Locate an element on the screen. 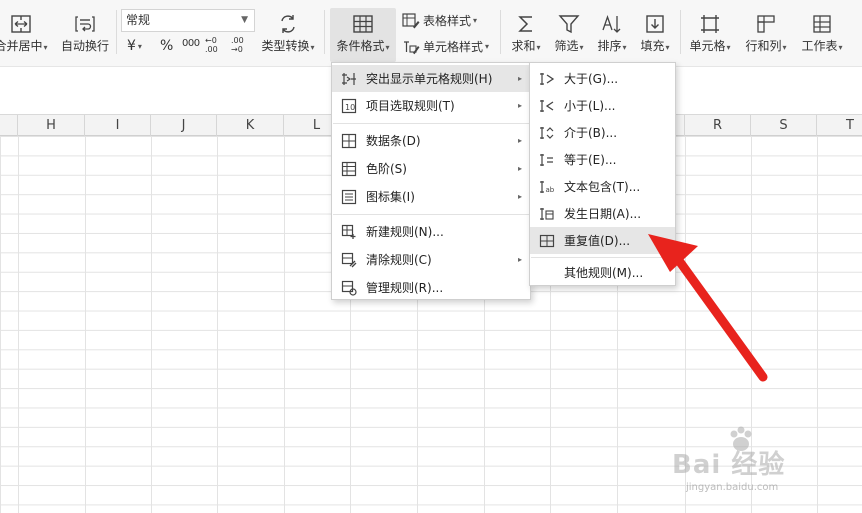 Image resolution: width=862 pixels, height=513 pixels. column-header: J is located at coordinates (184, 125).